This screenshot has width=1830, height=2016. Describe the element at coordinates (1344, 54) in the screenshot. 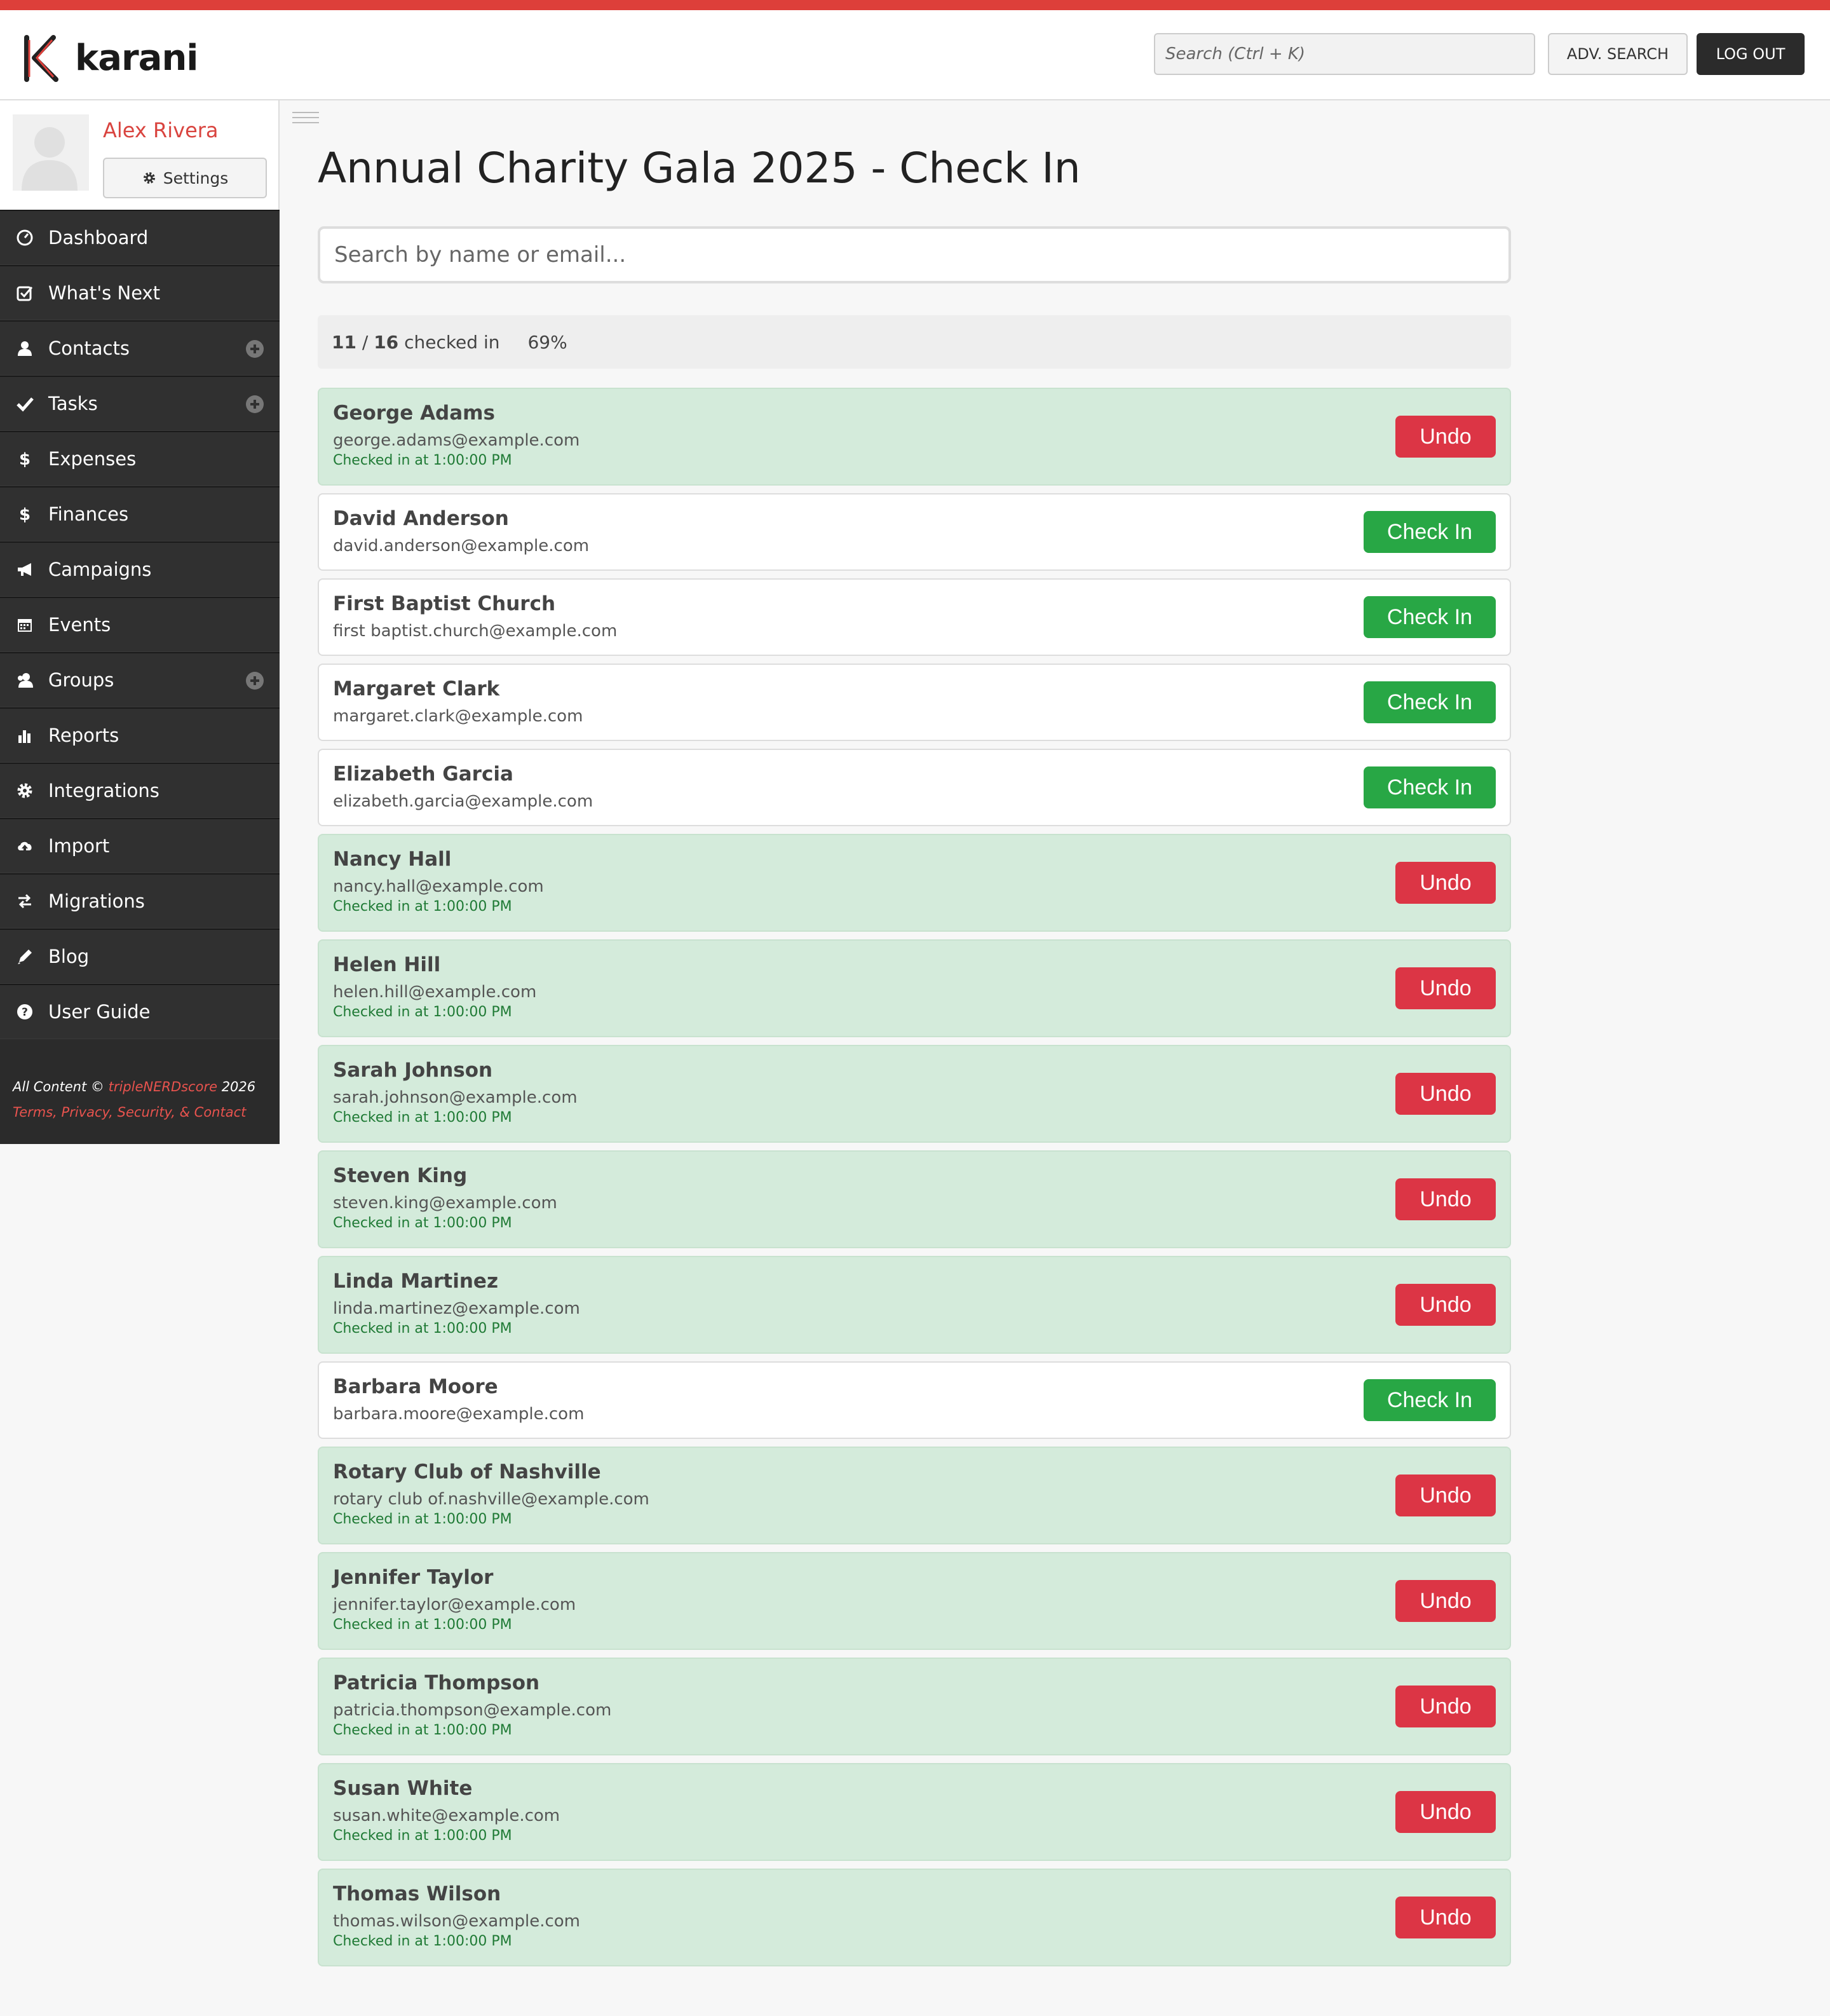

I see `global-search-input` at that location.